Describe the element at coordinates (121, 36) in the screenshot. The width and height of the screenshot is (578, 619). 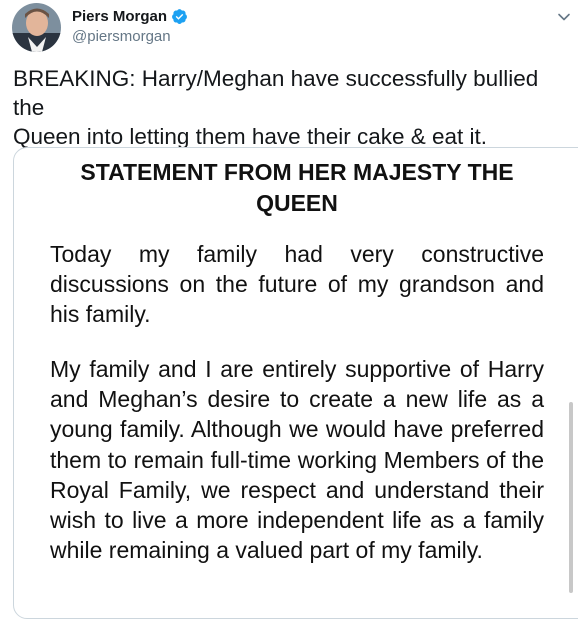
I see `author-handle: @piersmorgan` at that location.